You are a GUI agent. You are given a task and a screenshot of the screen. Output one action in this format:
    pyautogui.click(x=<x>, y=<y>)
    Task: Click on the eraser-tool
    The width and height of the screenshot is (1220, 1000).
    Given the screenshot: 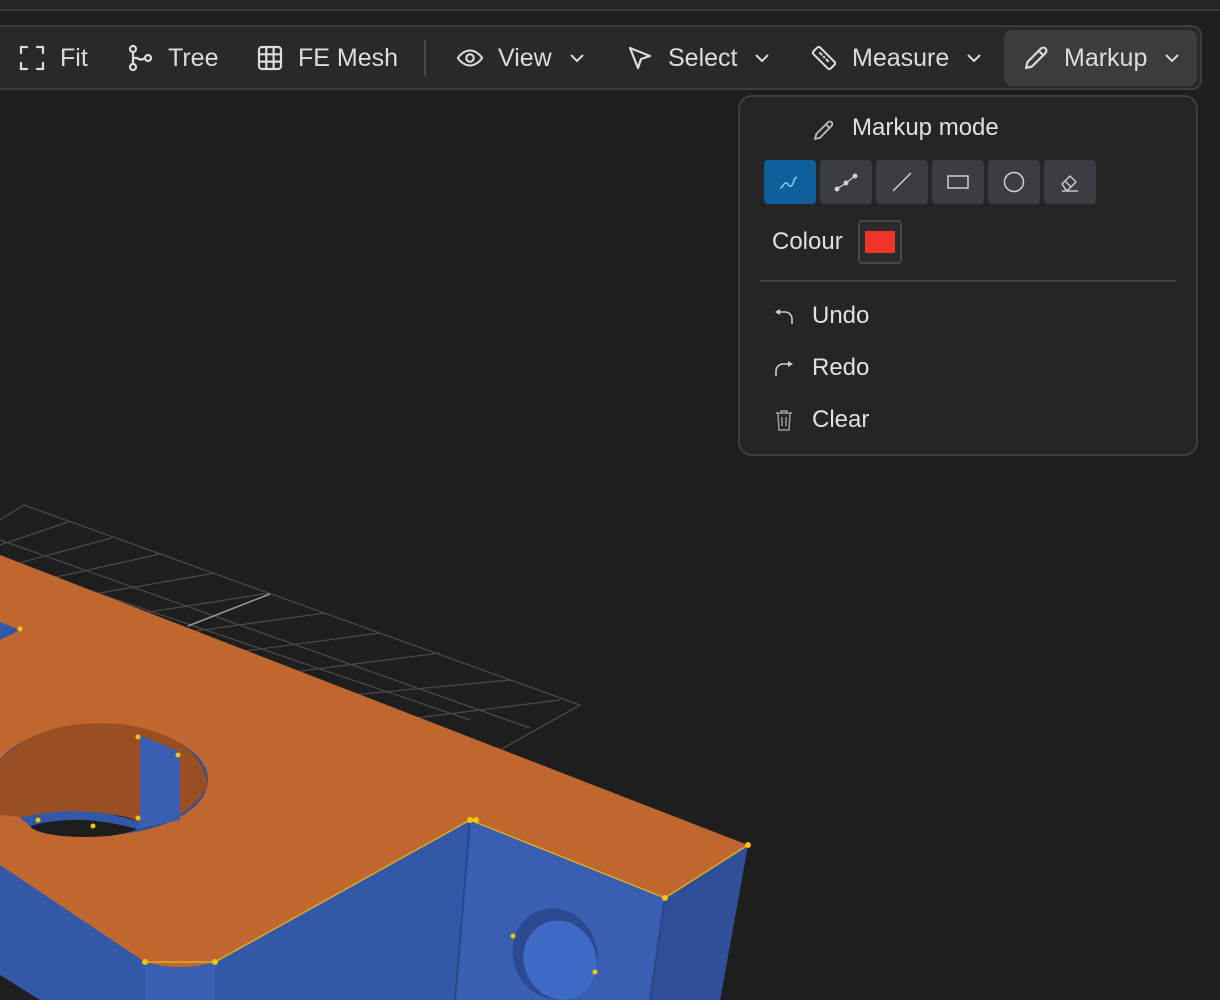 What is the action you would take?
    pyautogui.click(x=1070, y=182)
    